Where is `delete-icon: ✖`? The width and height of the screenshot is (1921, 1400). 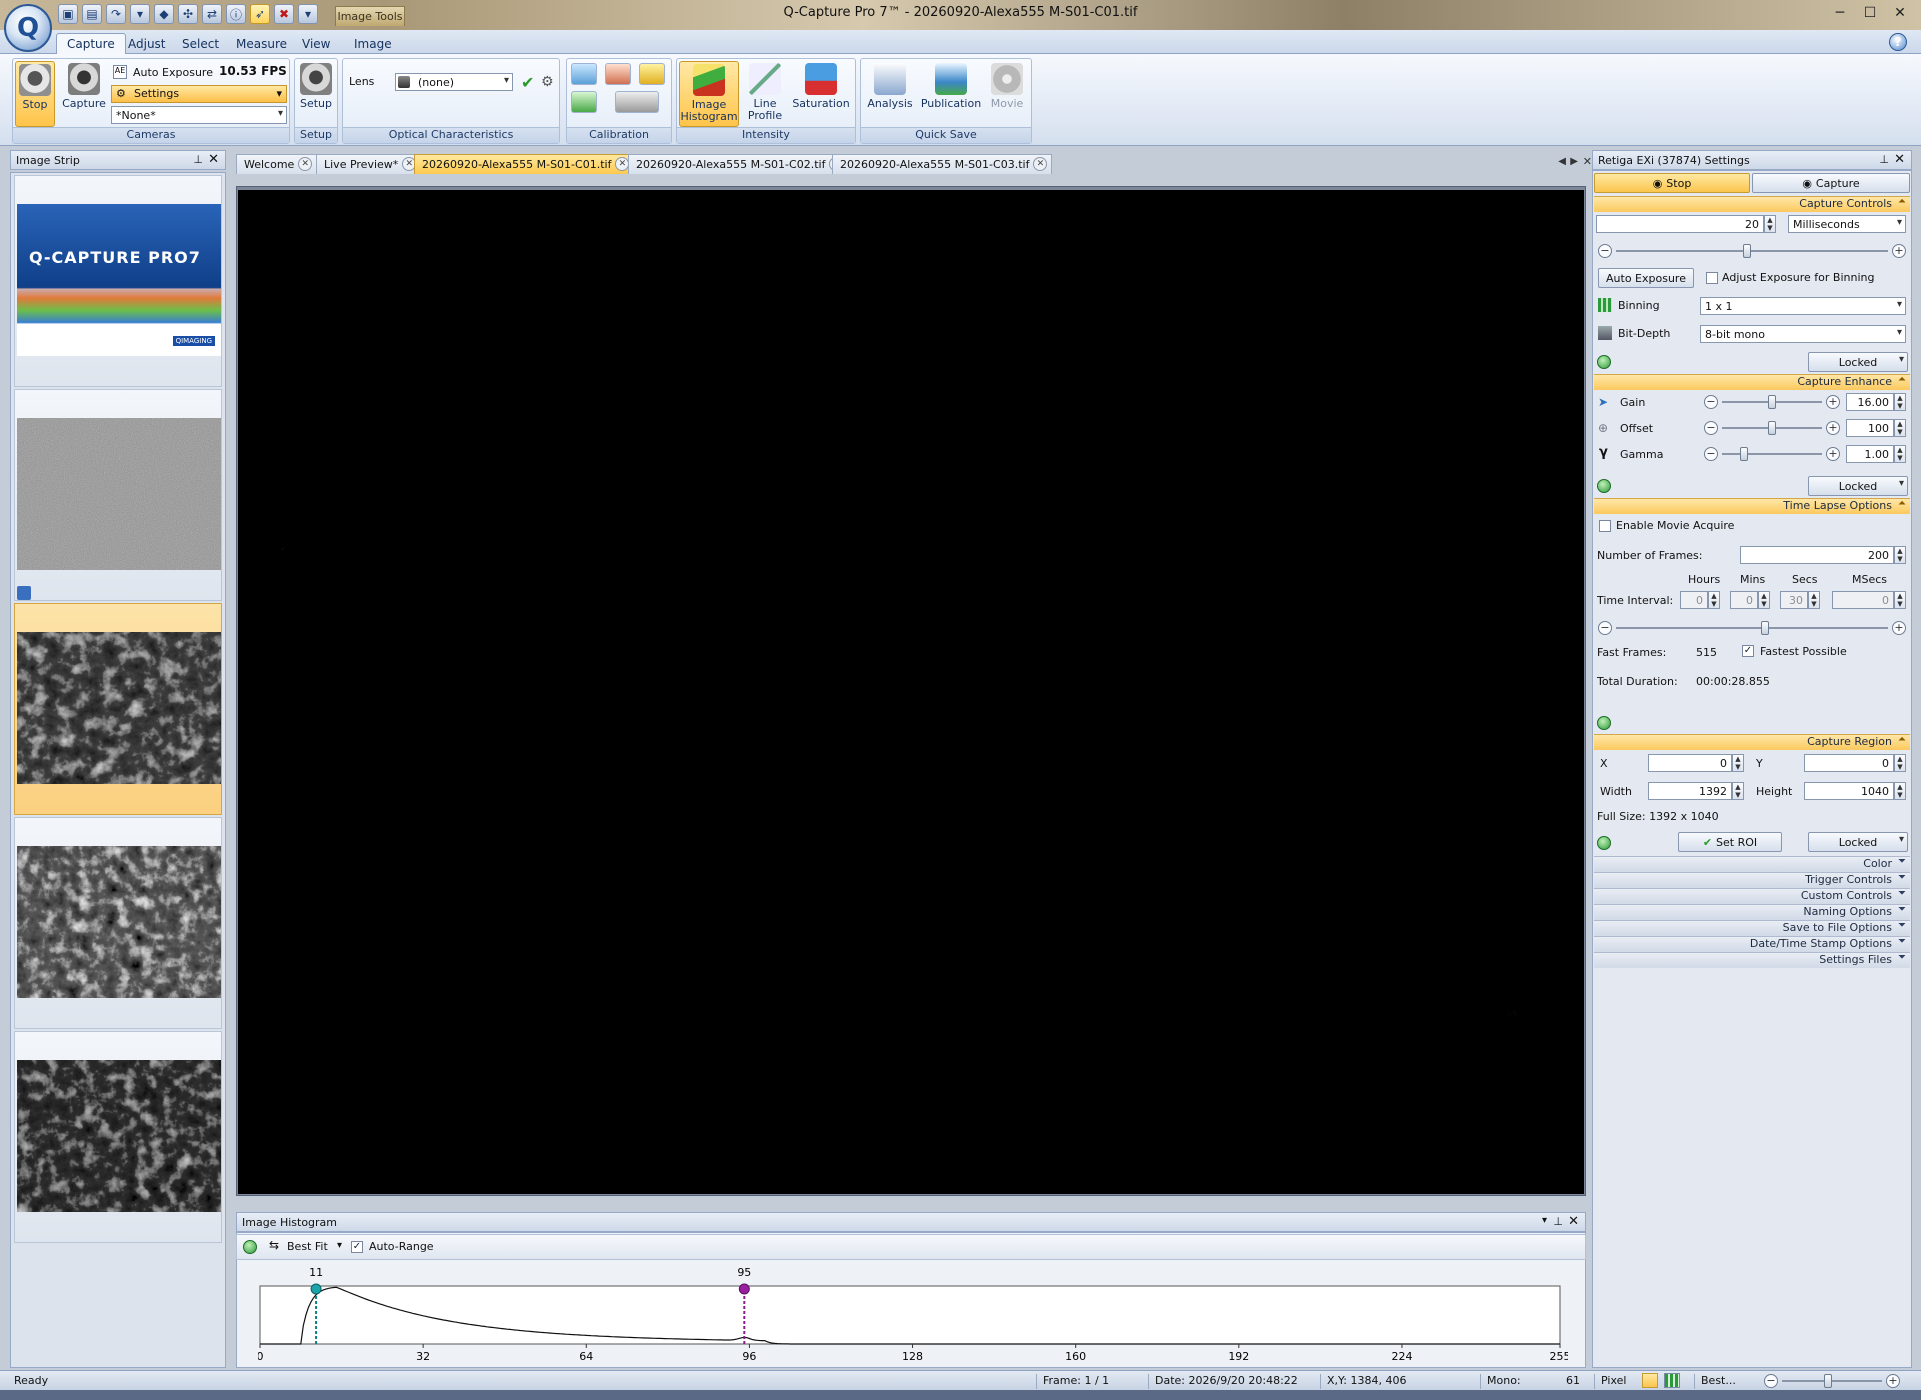 delete-icon: ✖ is located at coordinates (284, 14).